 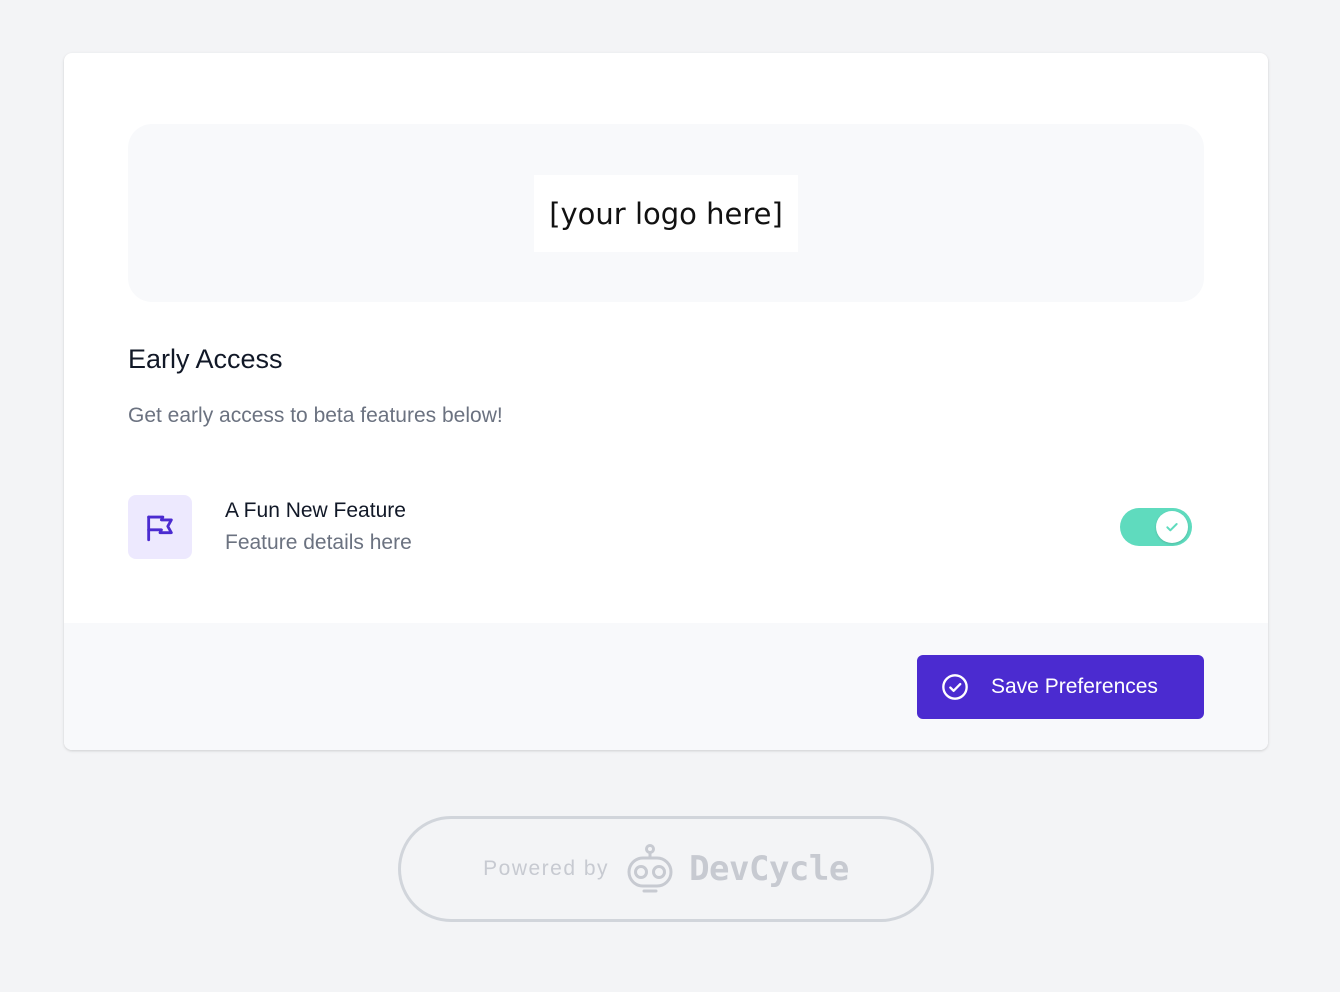 What do you see at coordinates (315, 510) in the screenshot?
I see `feature-name: A Fun New Feature` at bounding box center [315, 510].